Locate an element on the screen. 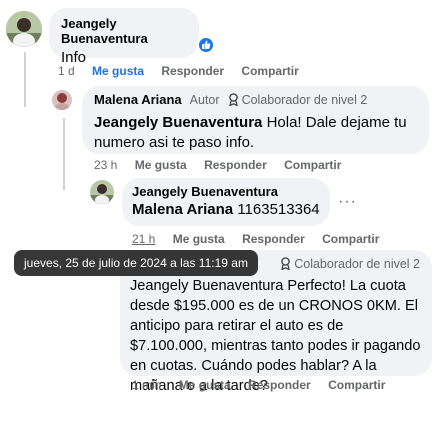 The image size is (437, 427). comment-body: 1163513364 is located at coordinates (276, 209).